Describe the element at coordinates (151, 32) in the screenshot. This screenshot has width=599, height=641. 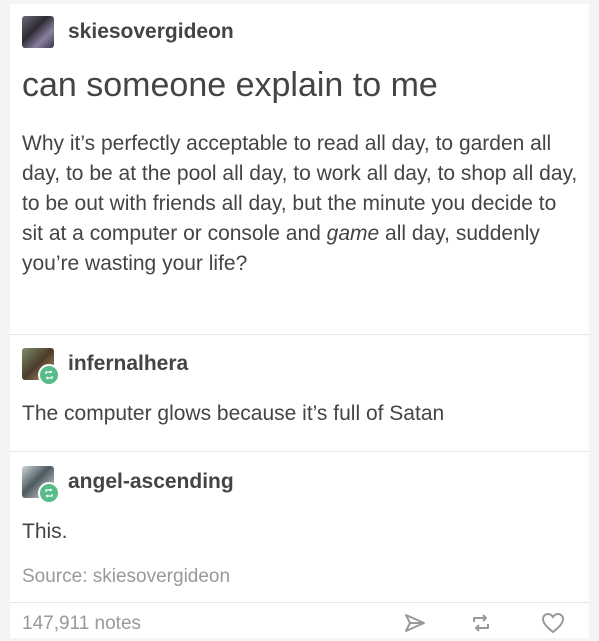
I see `username: skiesovergideon` at that location.